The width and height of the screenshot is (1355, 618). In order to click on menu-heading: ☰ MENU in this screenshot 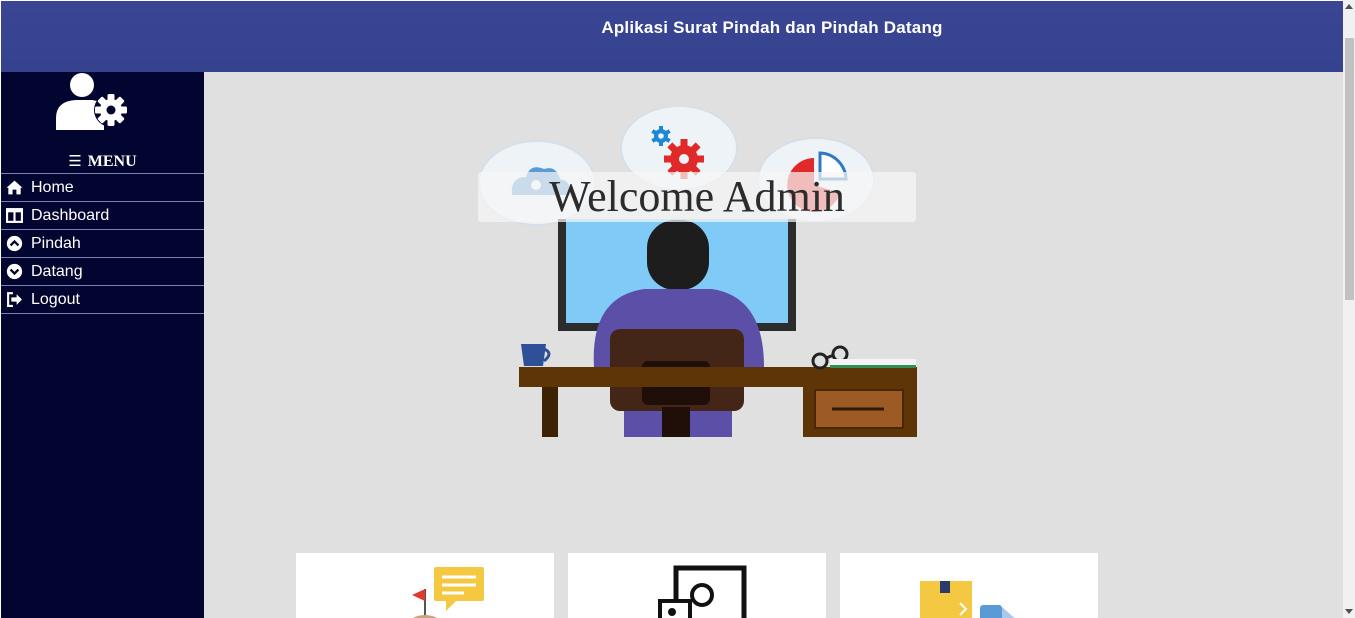, I will do `click(102, 161)`.